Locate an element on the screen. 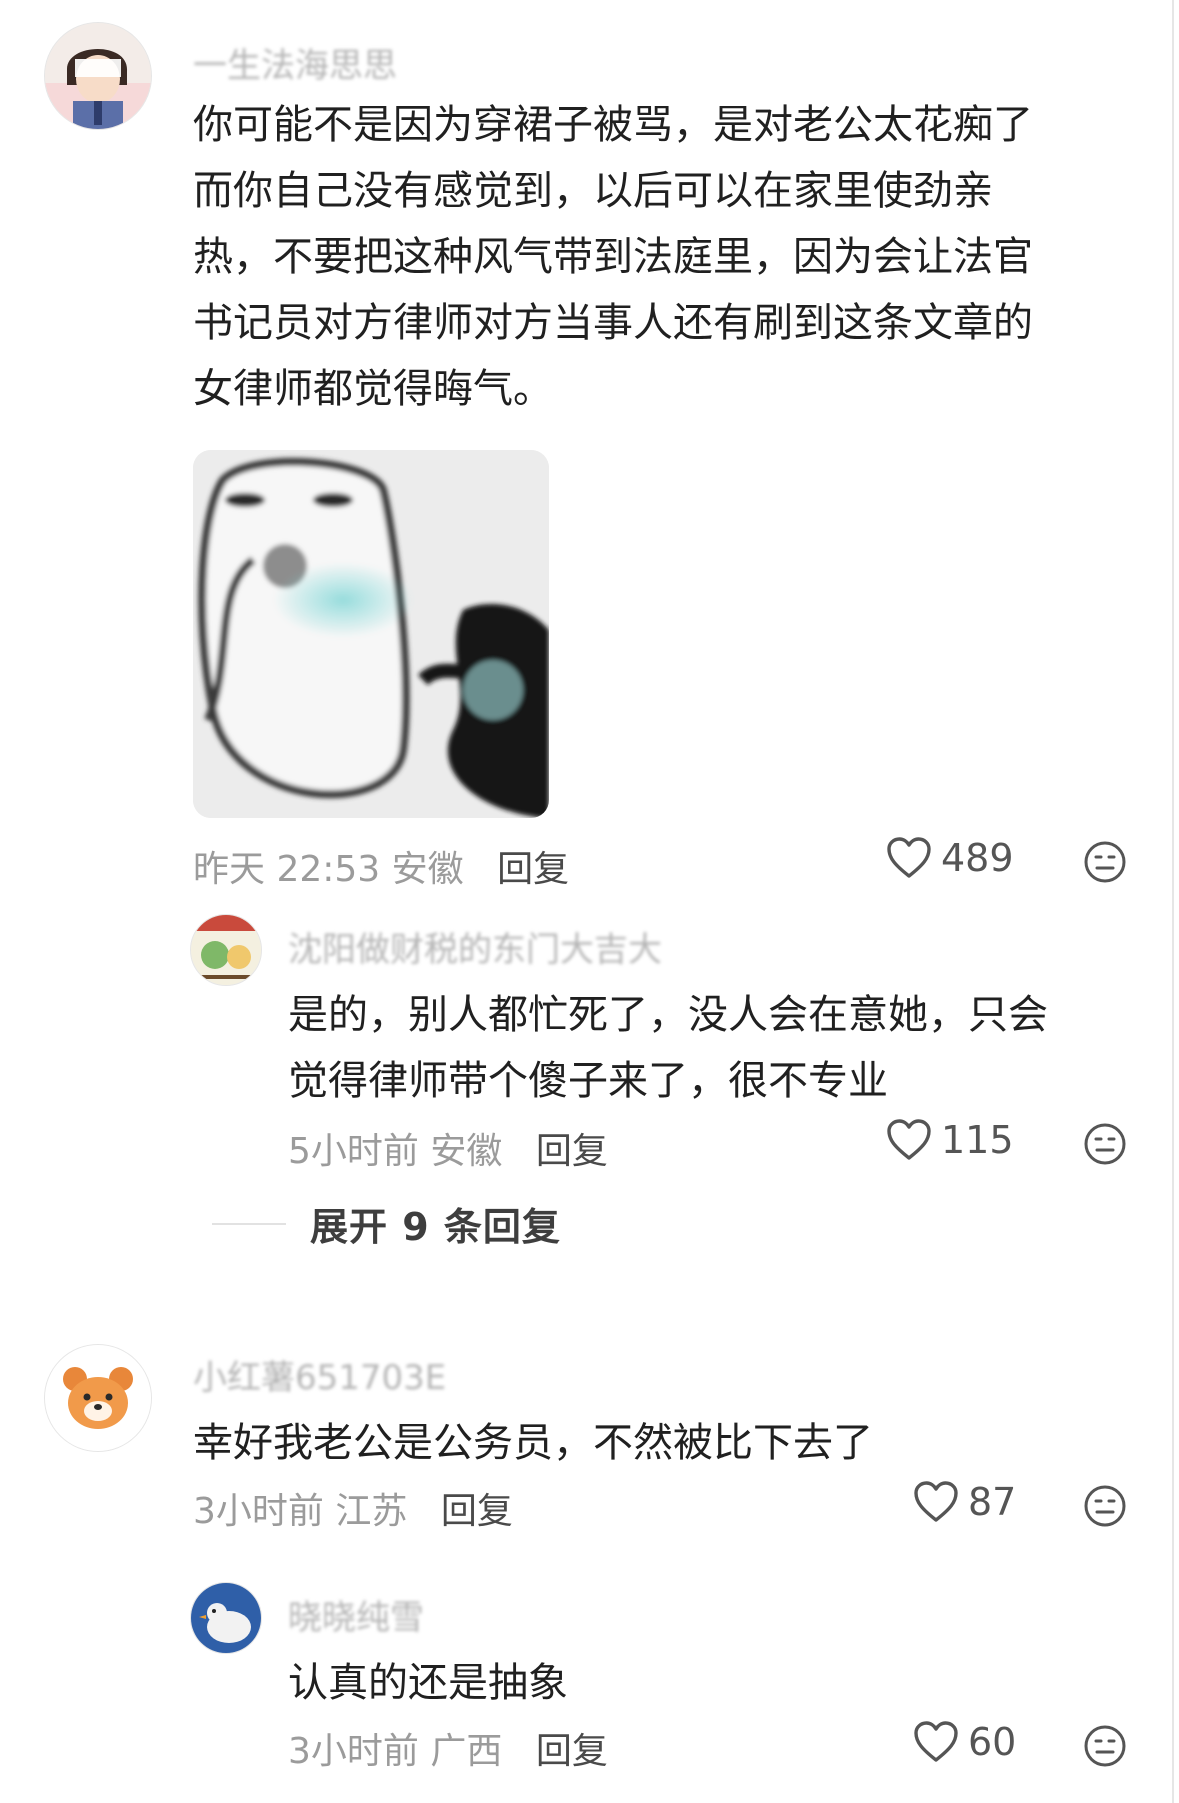 Image resolution: width=1179 pixels, height=1803 pixels. username: 沈阳做财税的东门大吉大 is located at coordinates (475, 946).